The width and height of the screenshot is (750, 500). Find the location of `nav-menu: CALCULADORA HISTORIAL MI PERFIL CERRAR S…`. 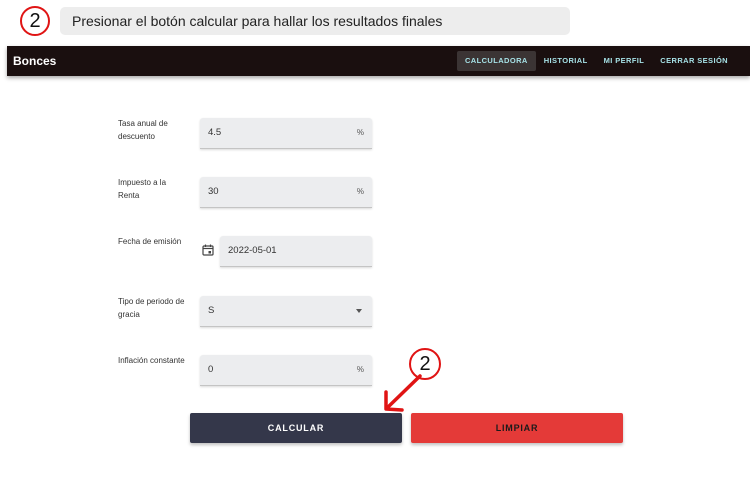

nav-menu: CALCULADORA HISTORIAL MI PERFIL CERRAR S… is located at coordinates (596, 61).